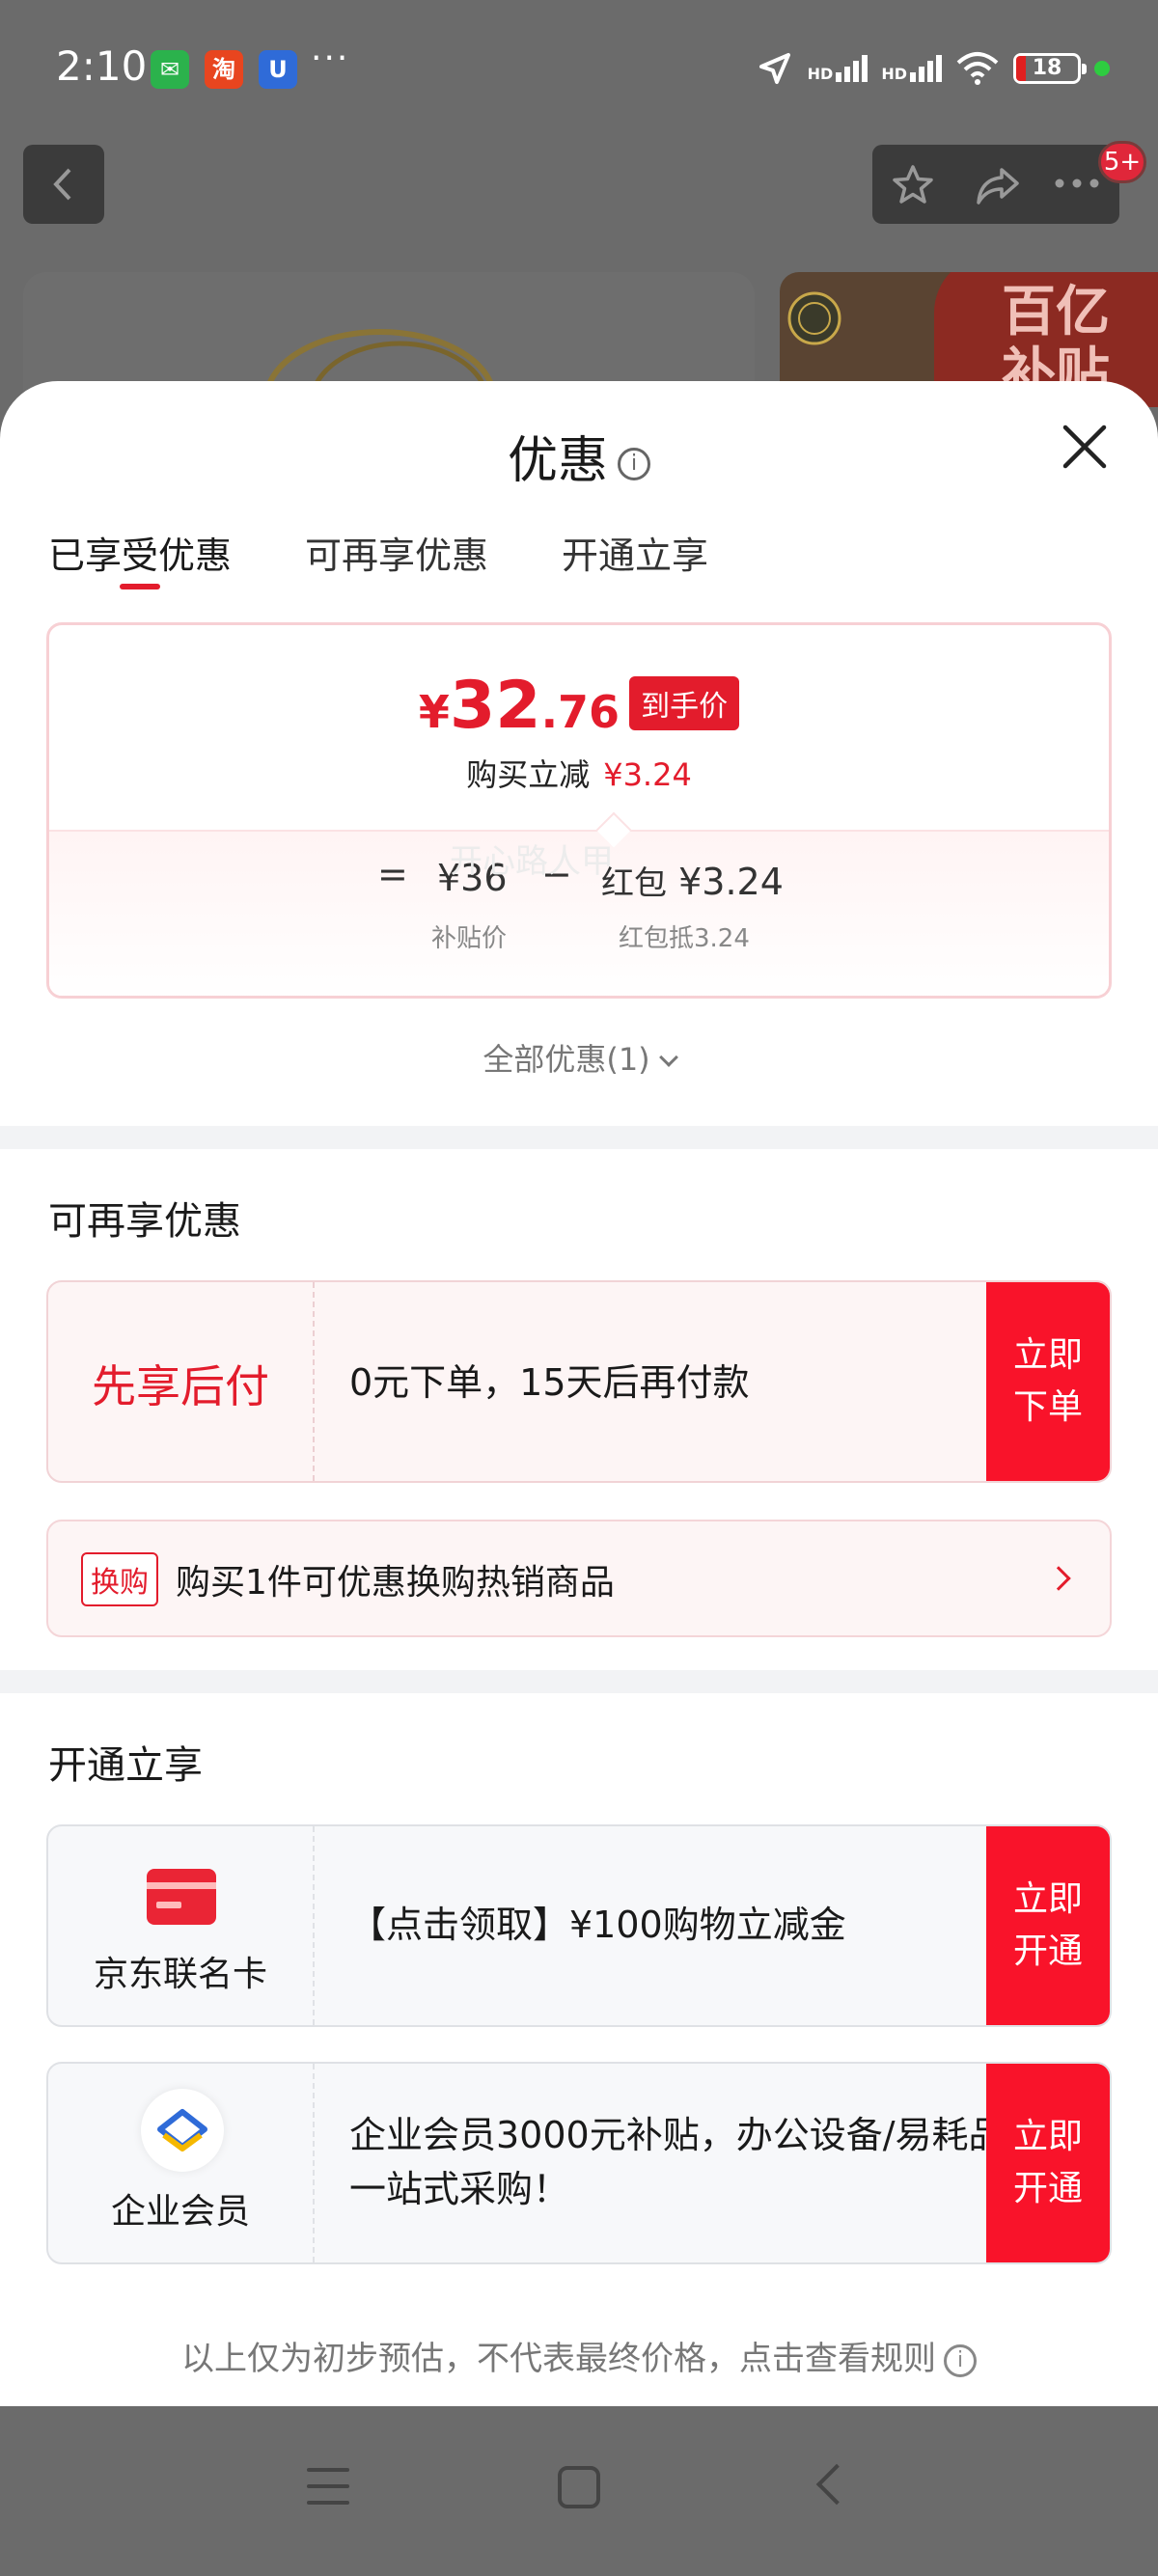 This screenshot has height=2576, width=1158. Describe the element at coordinates (549, 1382) in the screenshot. I see `pay-later-text: 0元下单，15天后再付款` at that location.